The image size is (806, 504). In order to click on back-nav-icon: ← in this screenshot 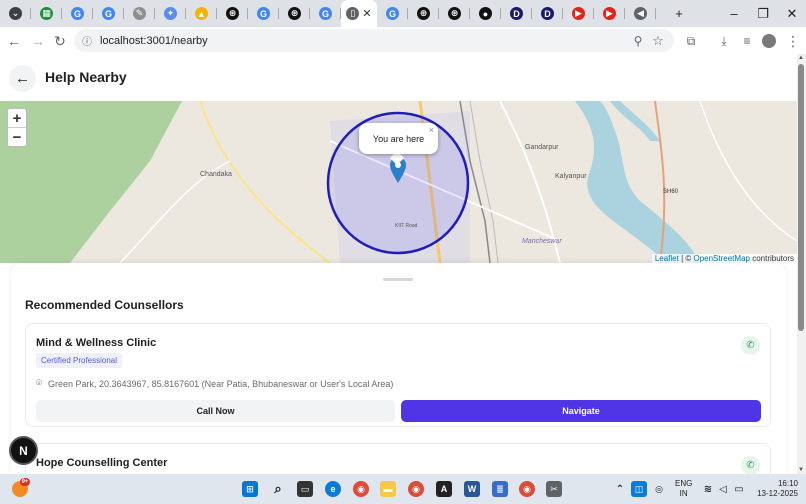, I will do `click(14, 41)`.